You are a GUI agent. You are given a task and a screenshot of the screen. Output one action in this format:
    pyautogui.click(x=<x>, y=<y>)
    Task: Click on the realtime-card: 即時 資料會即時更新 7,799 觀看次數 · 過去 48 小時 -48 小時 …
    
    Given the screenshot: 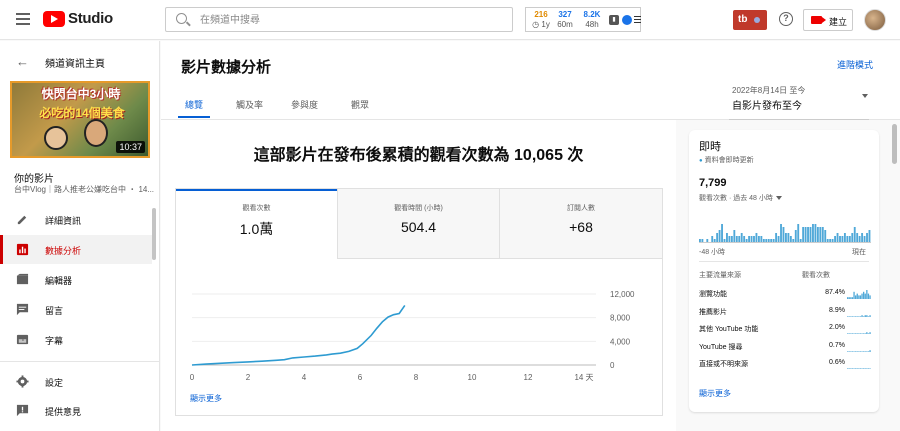 What is the action you would take?
    pyautogui.click(x=784, y=271)
    